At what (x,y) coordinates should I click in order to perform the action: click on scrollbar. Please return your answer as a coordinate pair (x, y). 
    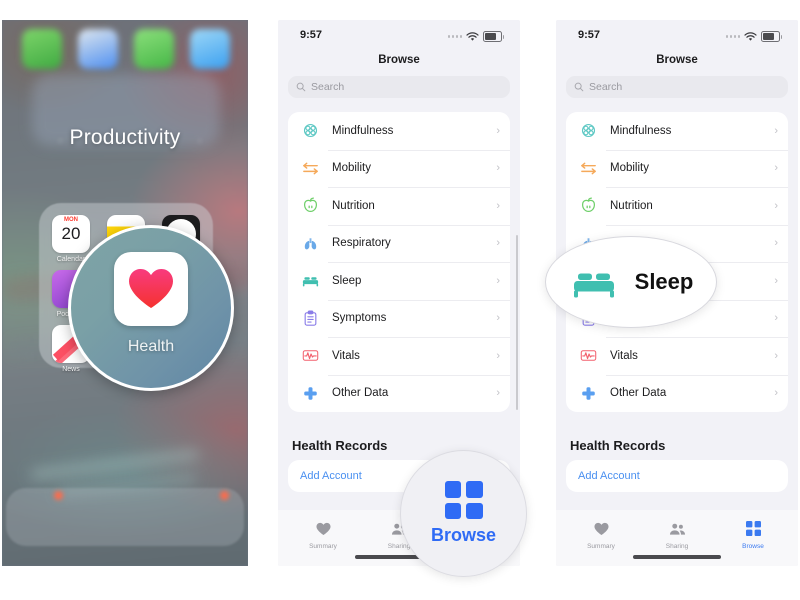
    Looking at the image, I should click on (516, 322).